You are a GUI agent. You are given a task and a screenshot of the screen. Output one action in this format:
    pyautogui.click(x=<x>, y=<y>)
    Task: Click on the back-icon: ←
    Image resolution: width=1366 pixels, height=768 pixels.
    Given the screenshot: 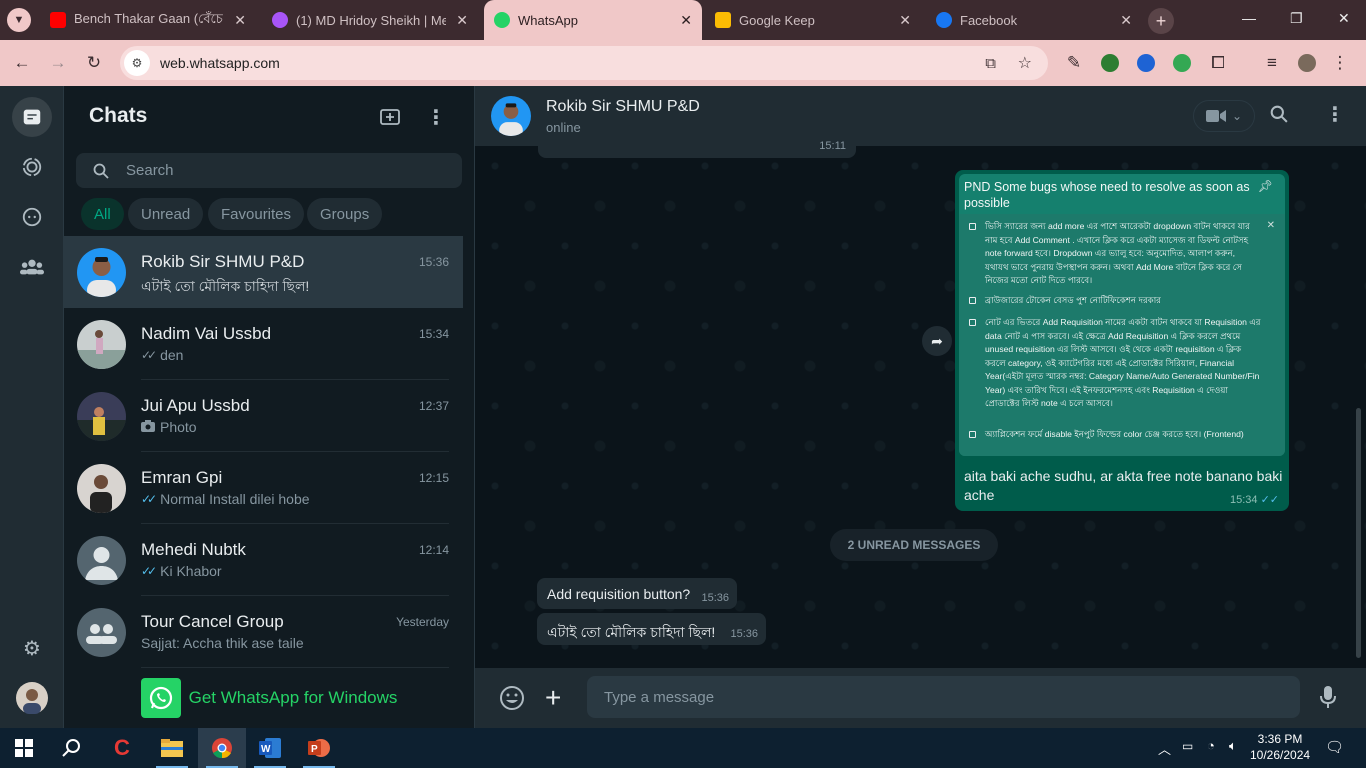 What is the action you would take?
    pyautogui.click(x=22, y=63)
    